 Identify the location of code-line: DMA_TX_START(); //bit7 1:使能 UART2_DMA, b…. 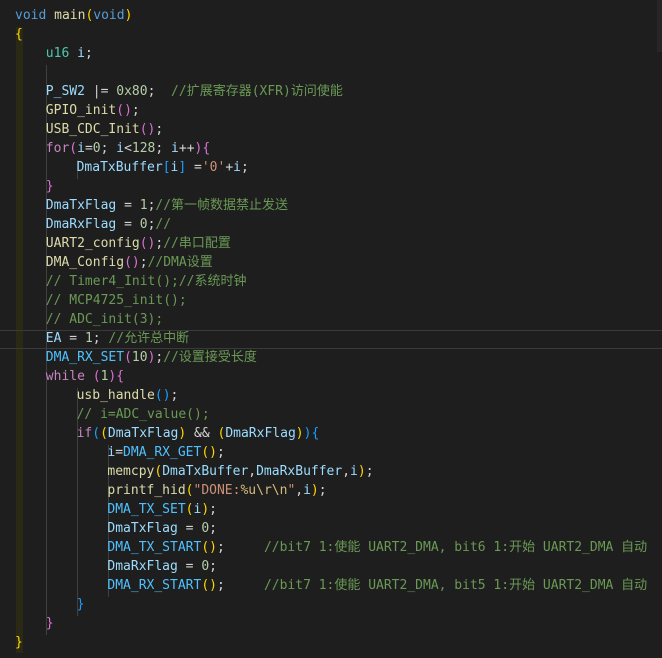
(377, 547).